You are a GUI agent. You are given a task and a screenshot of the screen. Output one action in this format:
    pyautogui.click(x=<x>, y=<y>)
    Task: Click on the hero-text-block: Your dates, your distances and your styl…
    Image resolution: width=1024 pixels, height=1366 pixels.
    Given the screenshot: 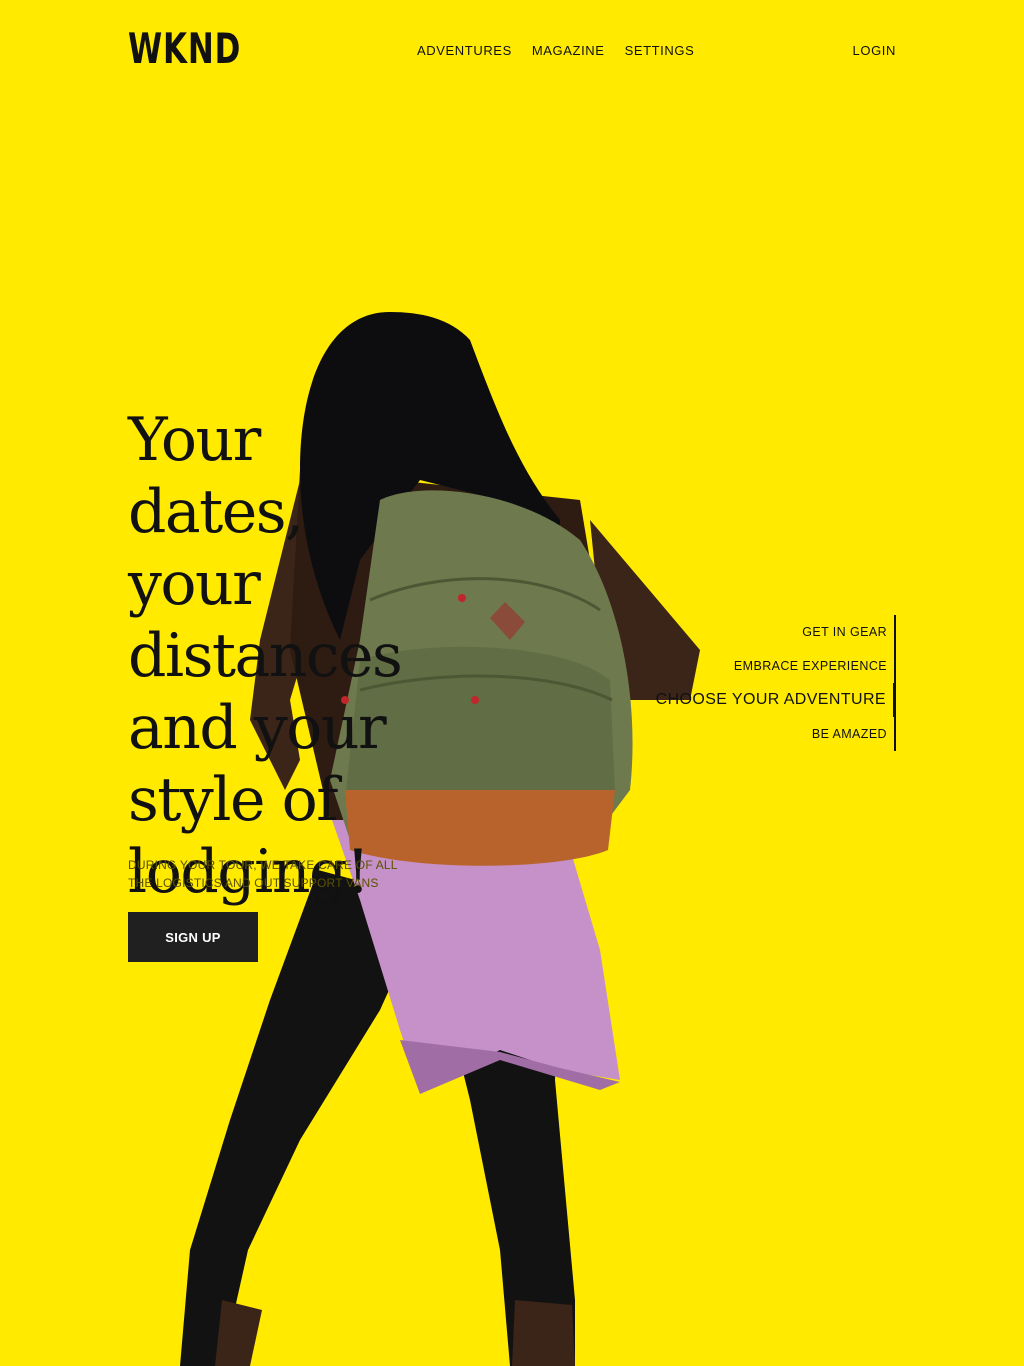 What is the action you would take?
    pyautogui.click(x=278, y=656)
    